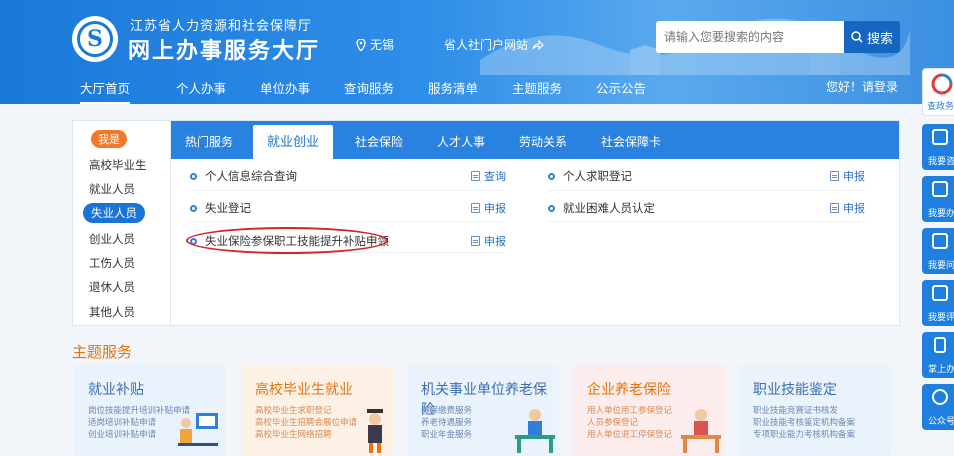 This screenshot has width=954, height=456. I want to click on card-title: 企业养老保险, so click(629, 390).